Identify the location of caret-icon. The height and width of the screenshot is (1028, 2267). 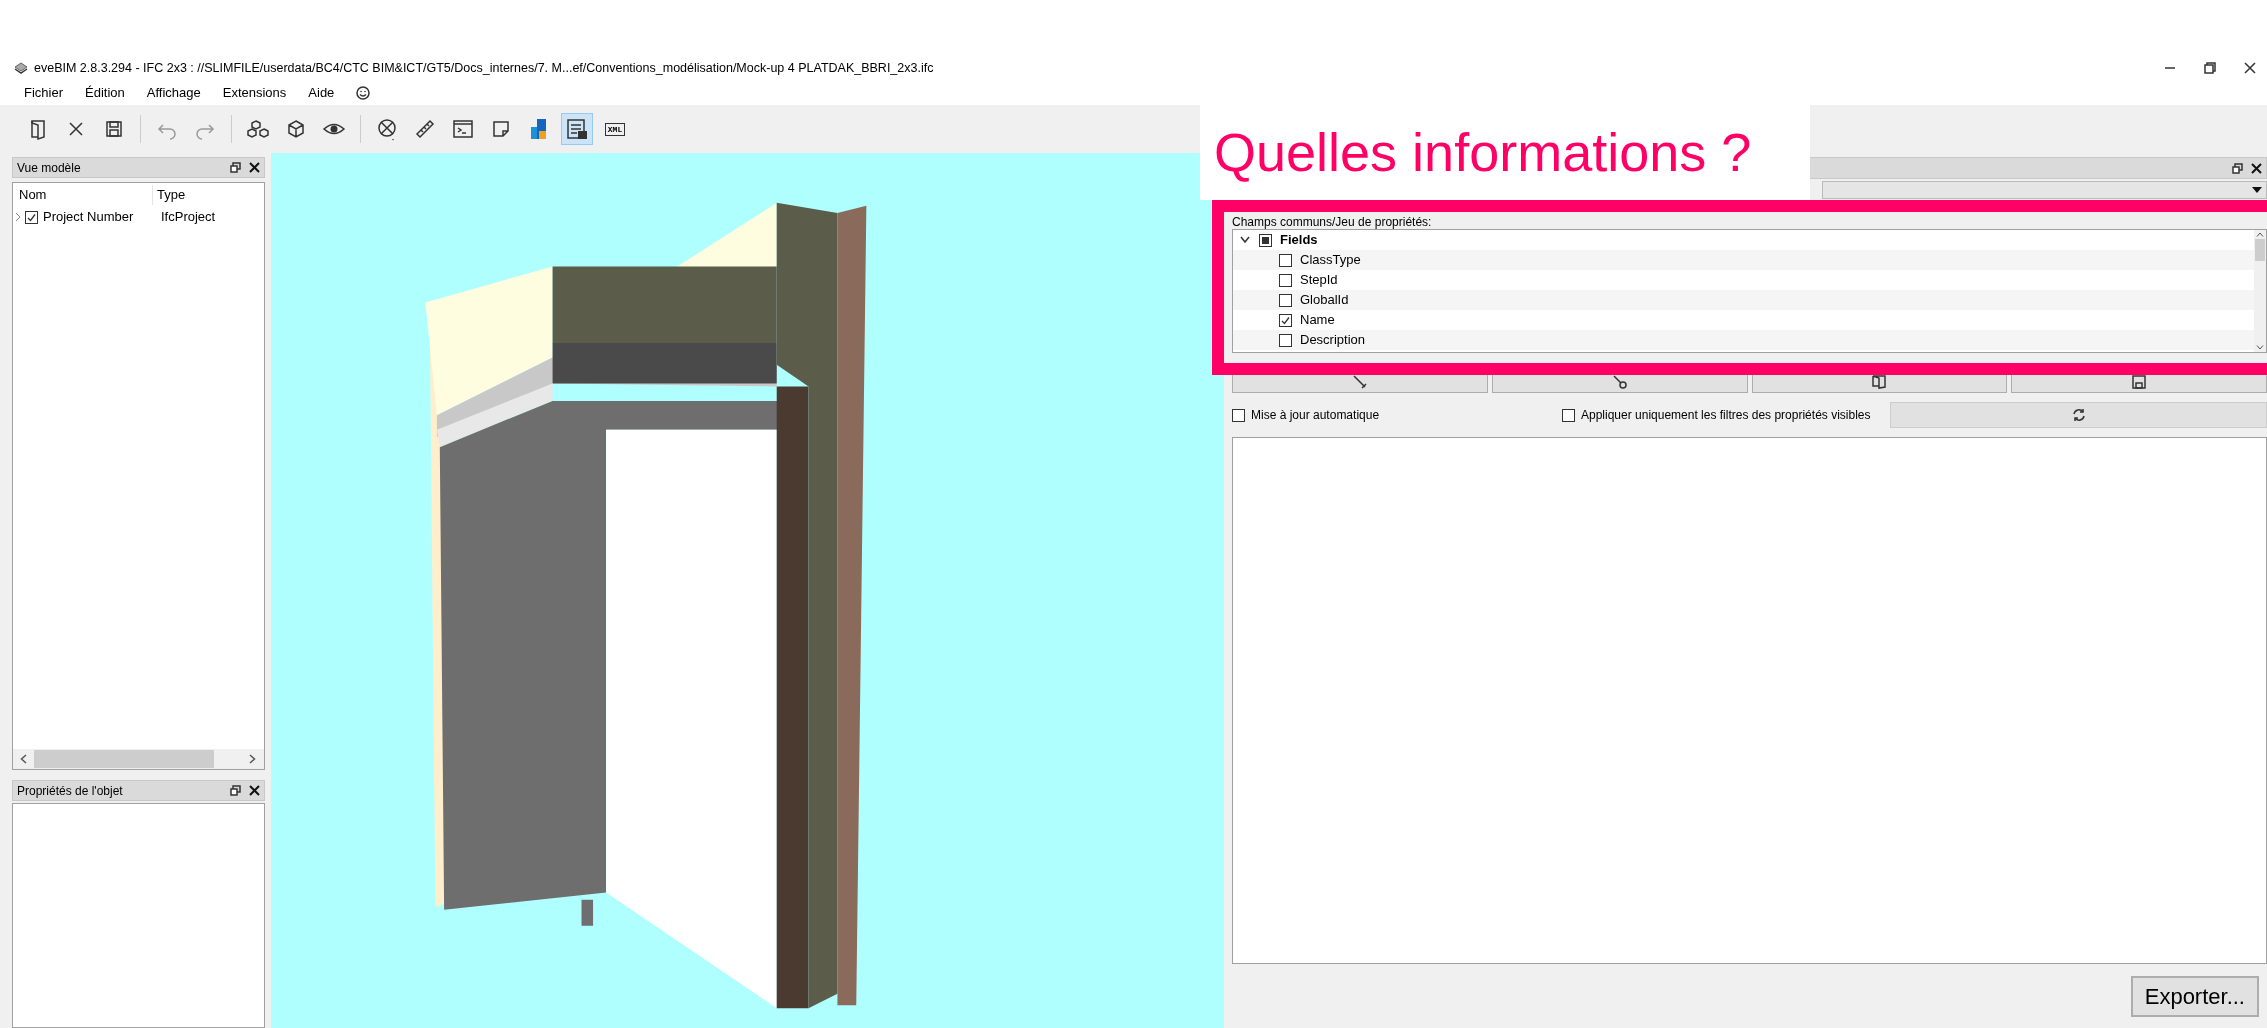
(2257, 190).